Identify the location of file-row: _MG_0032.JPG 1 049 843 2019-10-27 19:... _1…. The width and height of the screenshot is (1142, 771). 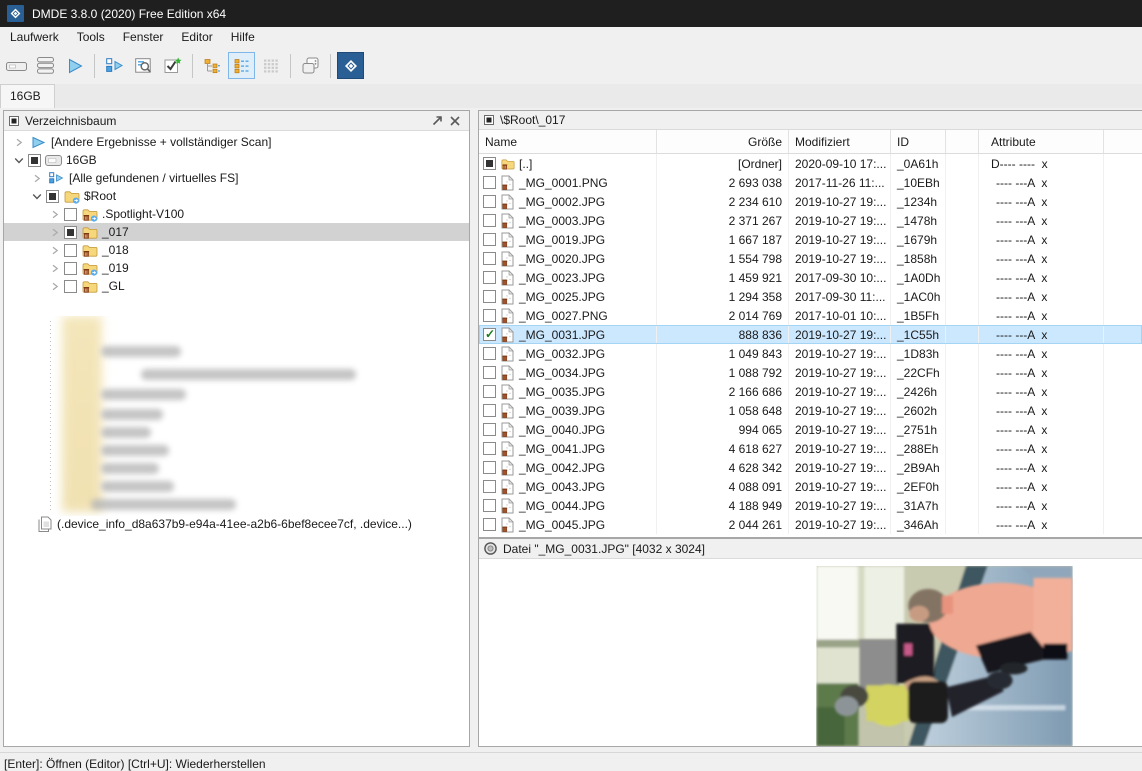
(810, 353).